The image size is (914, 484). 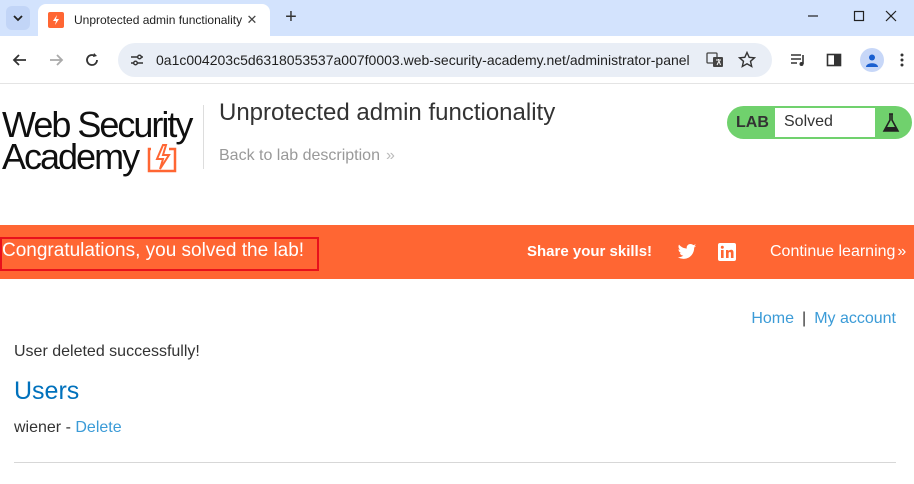 What do you see at coordinates (252, 20) in the screenshot?
I see `close-tab-icon: ✕` at bounding box center [252, 20].